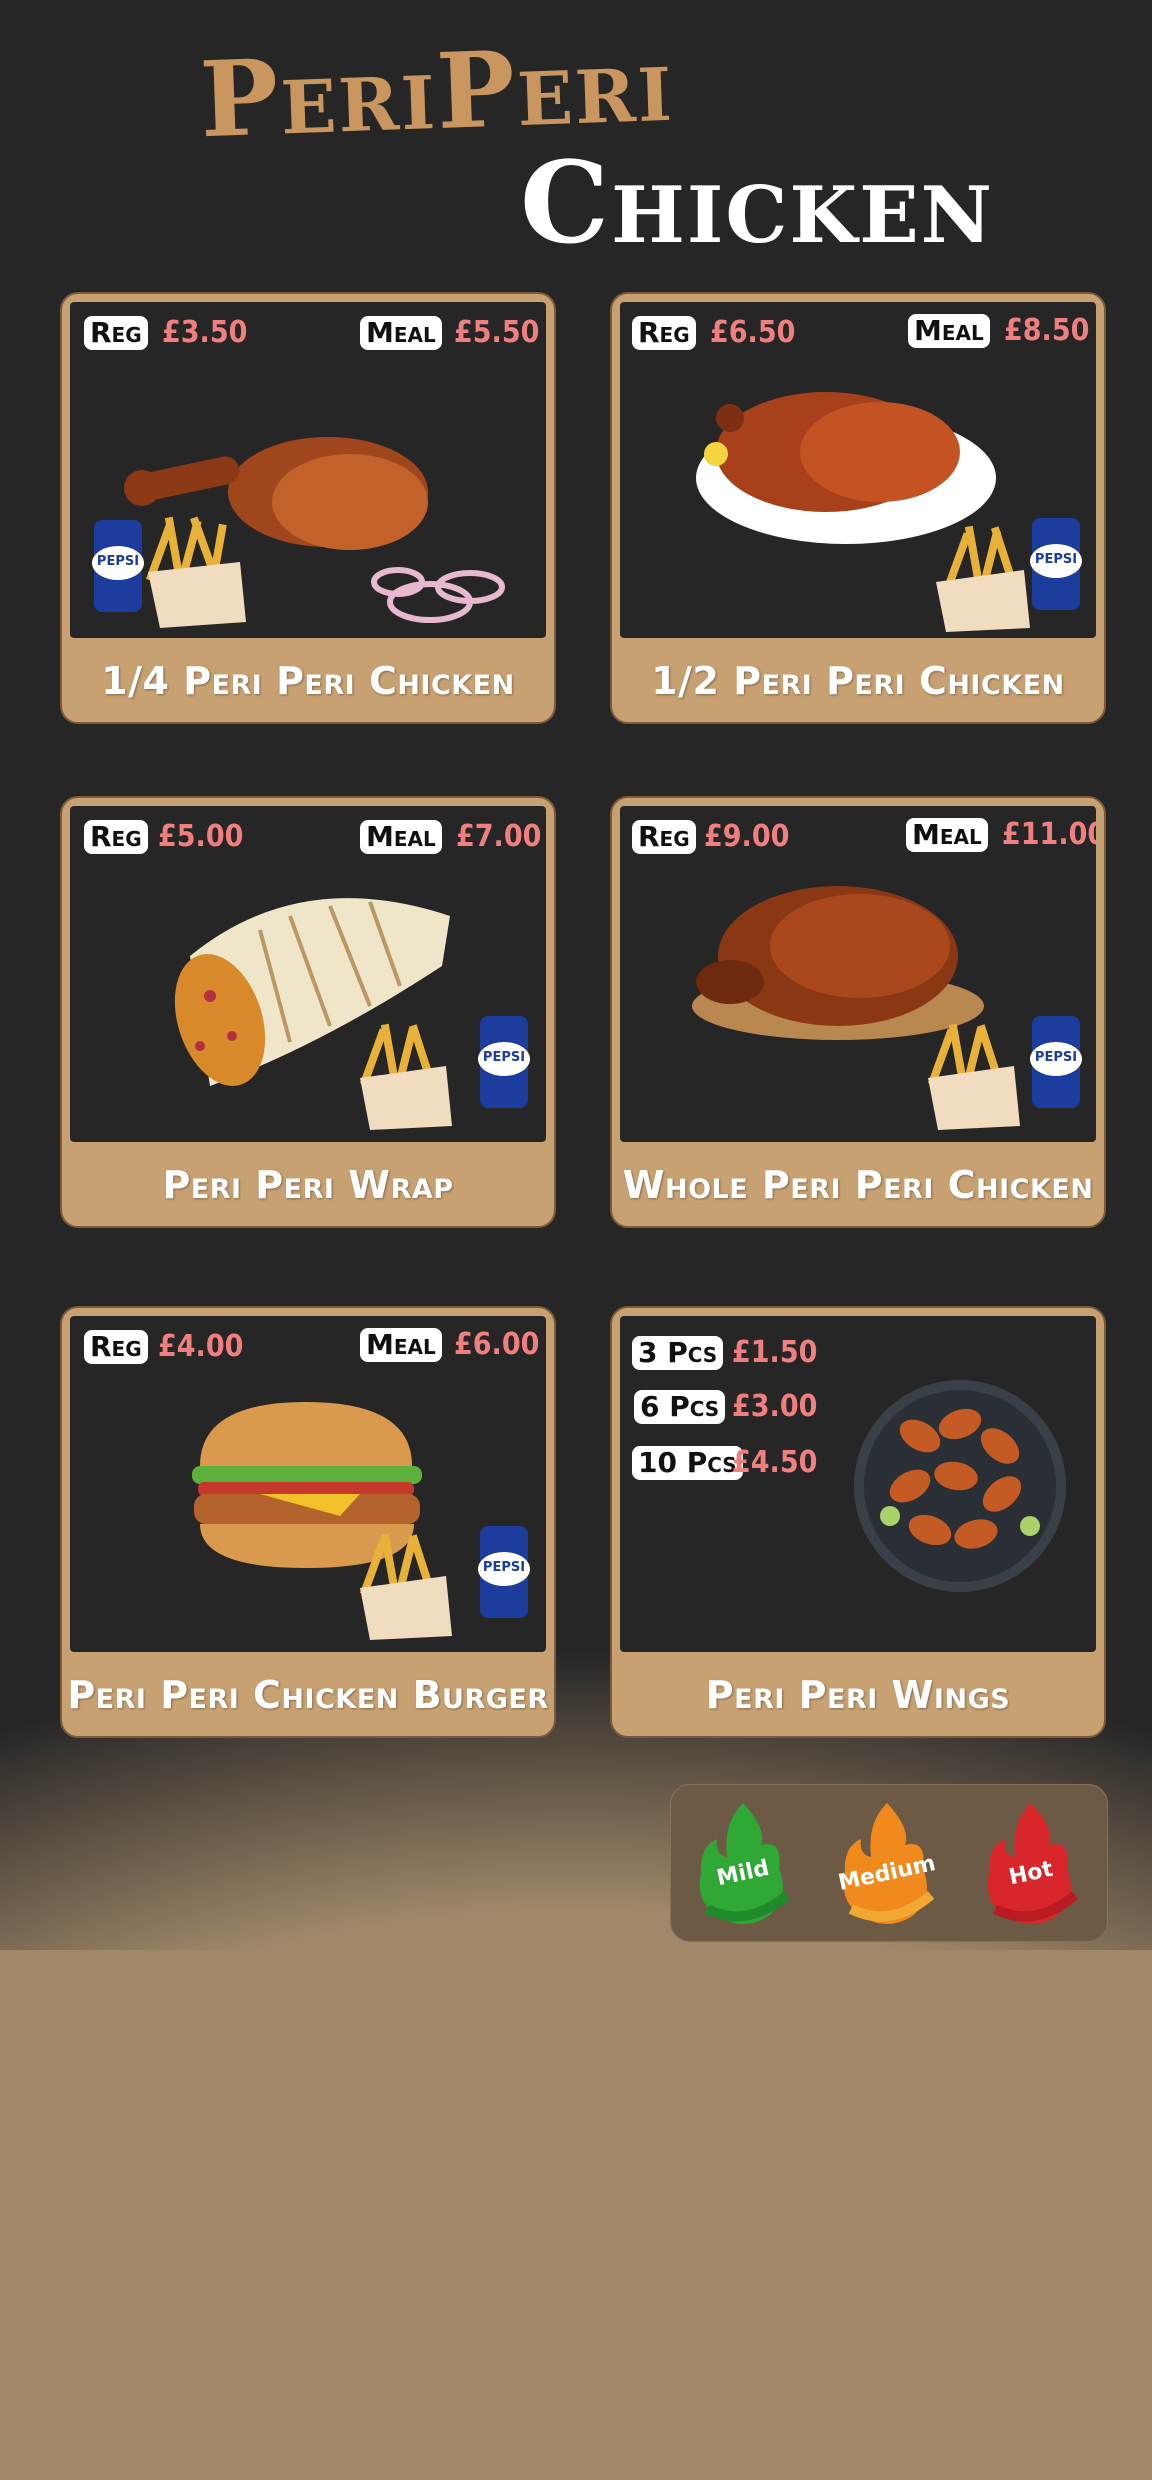 The width and height of the screenshot is (1152, 2480). I want to click on half-chicken-illustration, so click(863, 512).